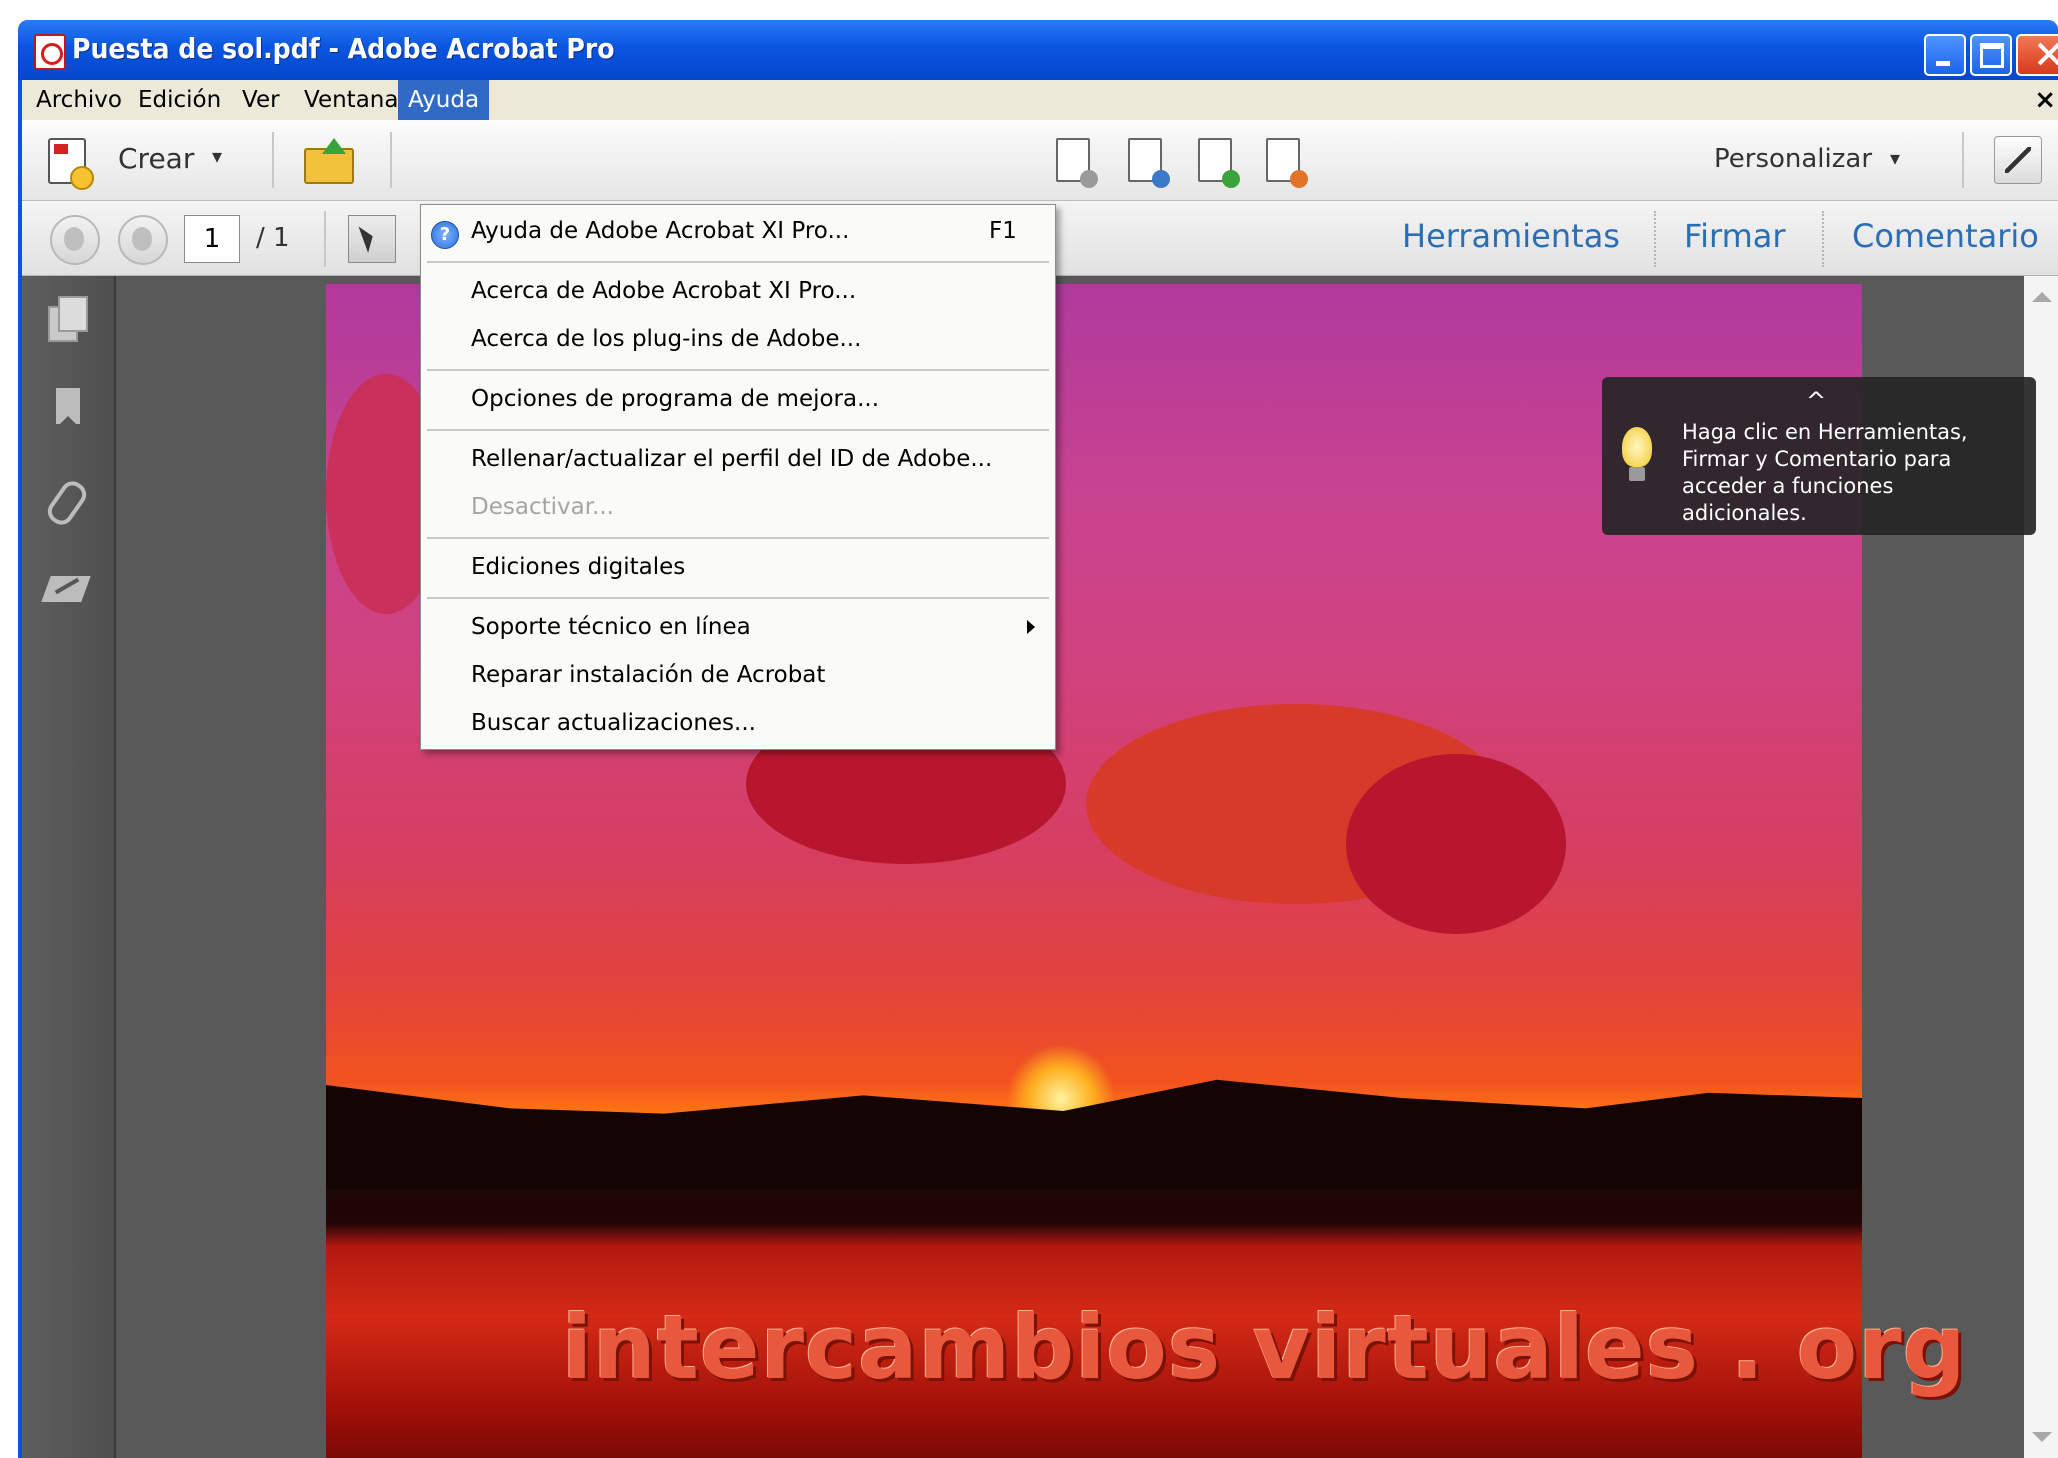  What do you see at coordinates (372, 239) in the screenshot?
I see `select-tool-icon` at bounding box center [372, 239].